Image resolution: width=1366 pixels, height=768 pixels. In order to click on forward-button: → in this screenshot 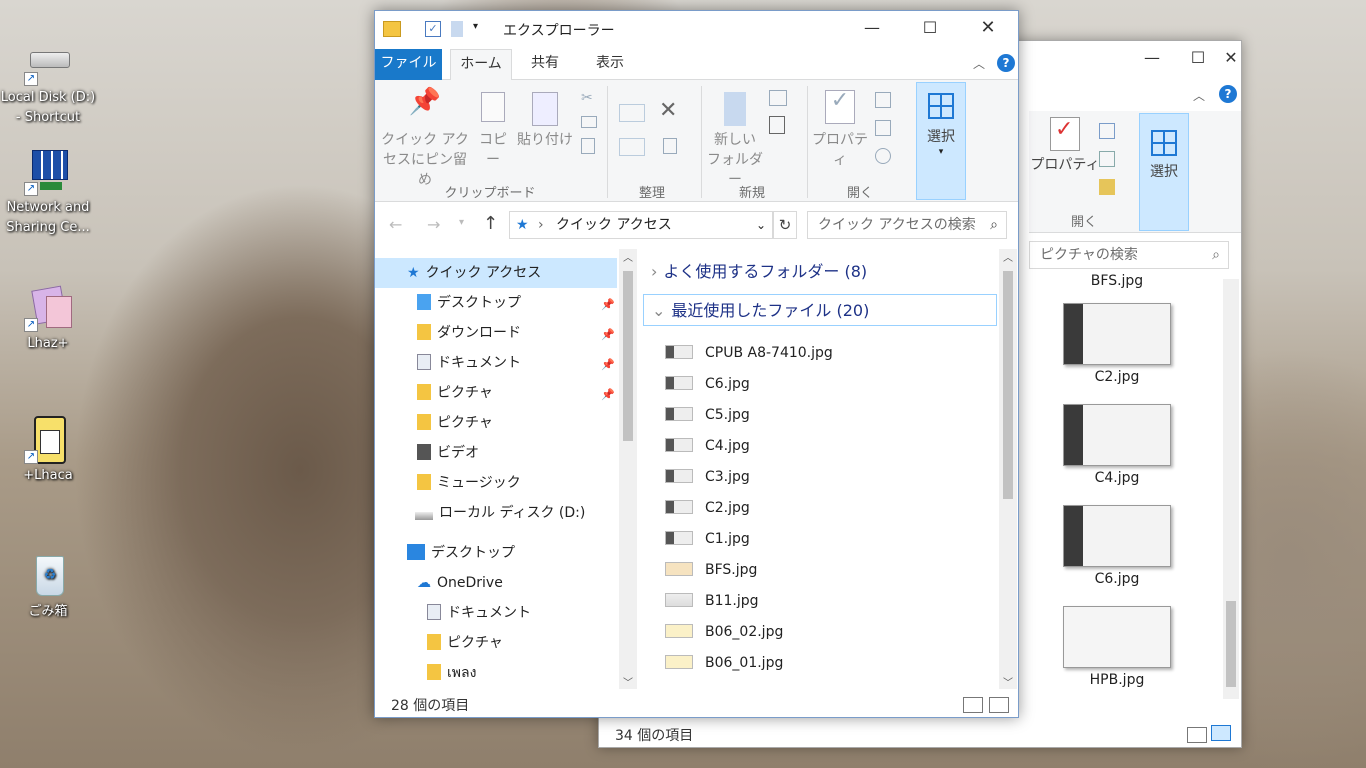, I will do `click(433, 224)`.